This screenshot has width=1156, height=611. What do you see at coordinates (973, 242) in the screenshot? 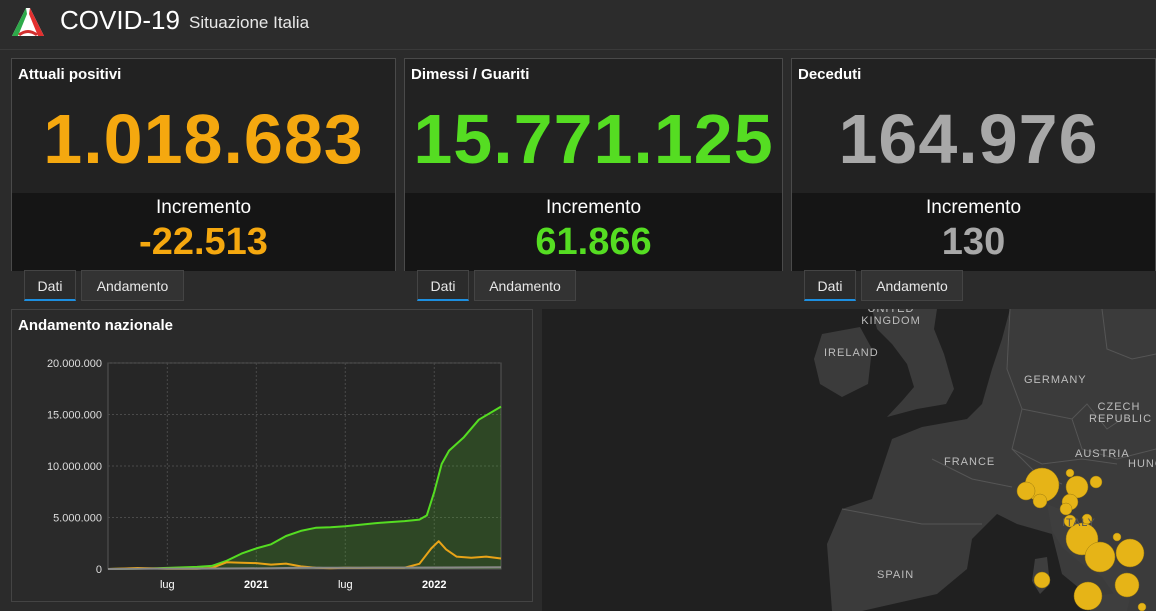
I see `deceduti-increment-value: 130` at bounding box center [973, 242].